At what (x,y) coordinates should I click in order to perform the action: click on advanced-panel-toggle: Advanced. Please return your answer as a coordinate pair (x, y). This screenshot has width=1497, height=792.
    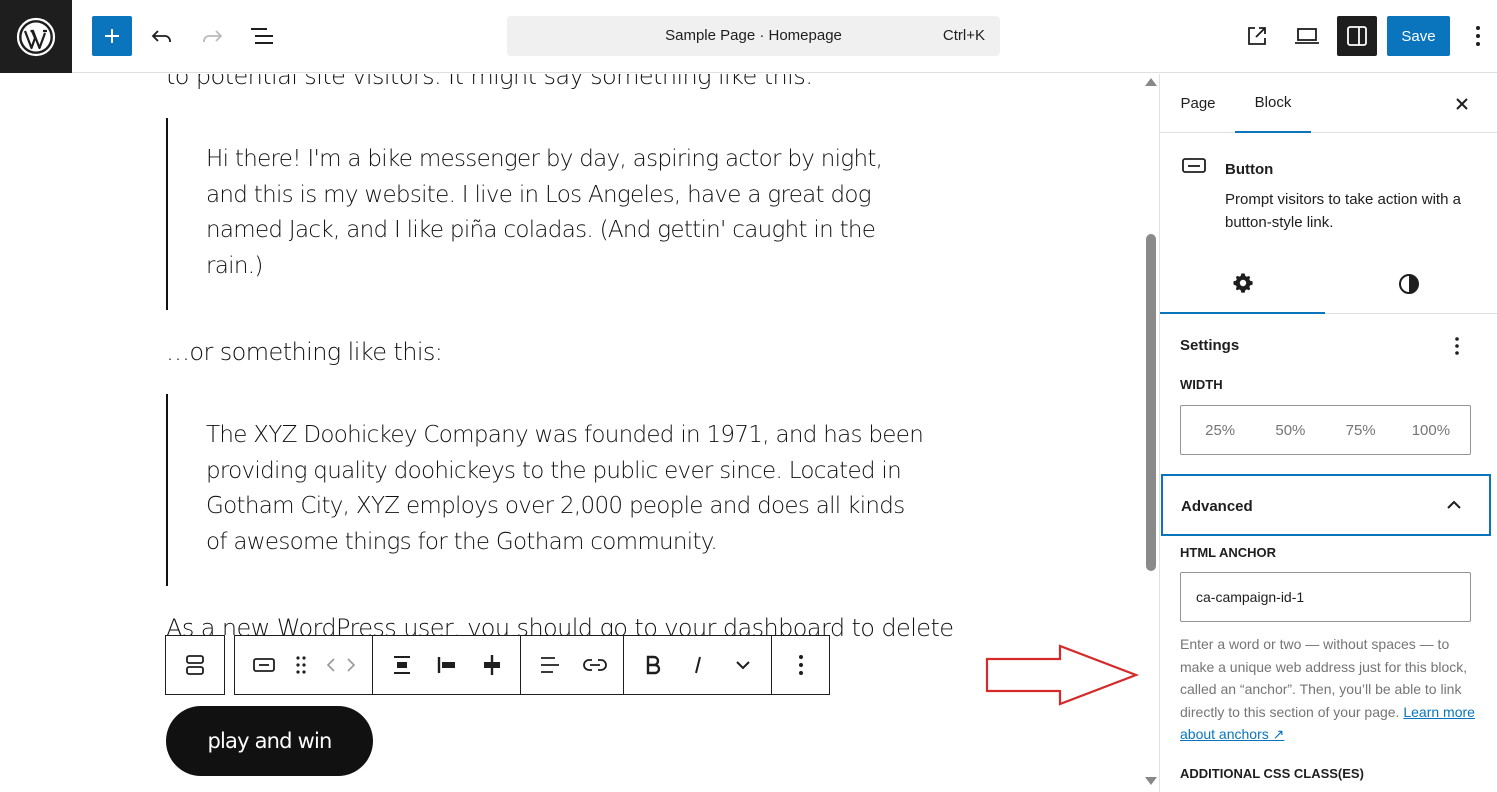
    Looking at the image, I should click on (1326, 505).